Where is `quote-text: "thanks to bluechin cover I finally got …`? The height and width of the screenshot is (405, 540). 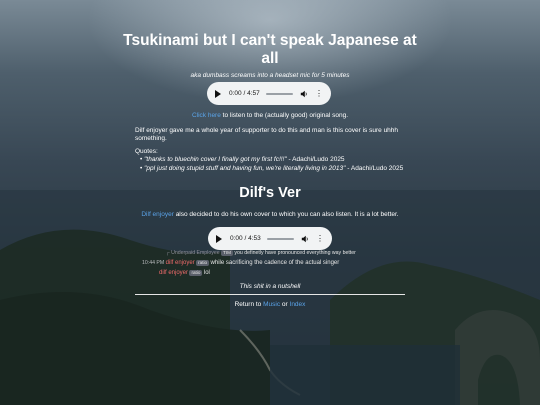
quote-text: "thanks to bluechin cover I finally got … is located at coordinates (215, 159).